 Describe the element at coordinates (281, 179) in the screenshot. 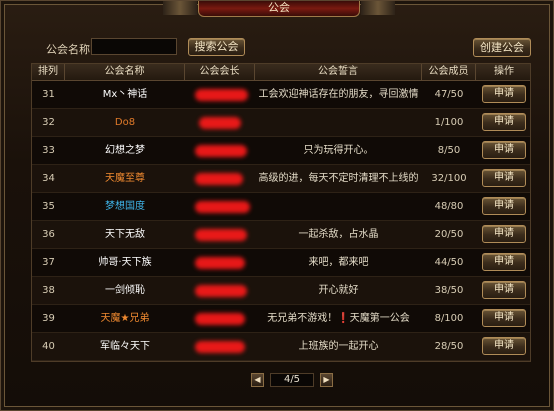

I see `table-row: 34 天魔至尊 高级的进，每天不定时清理不上线的 32/100 申请` at that location.